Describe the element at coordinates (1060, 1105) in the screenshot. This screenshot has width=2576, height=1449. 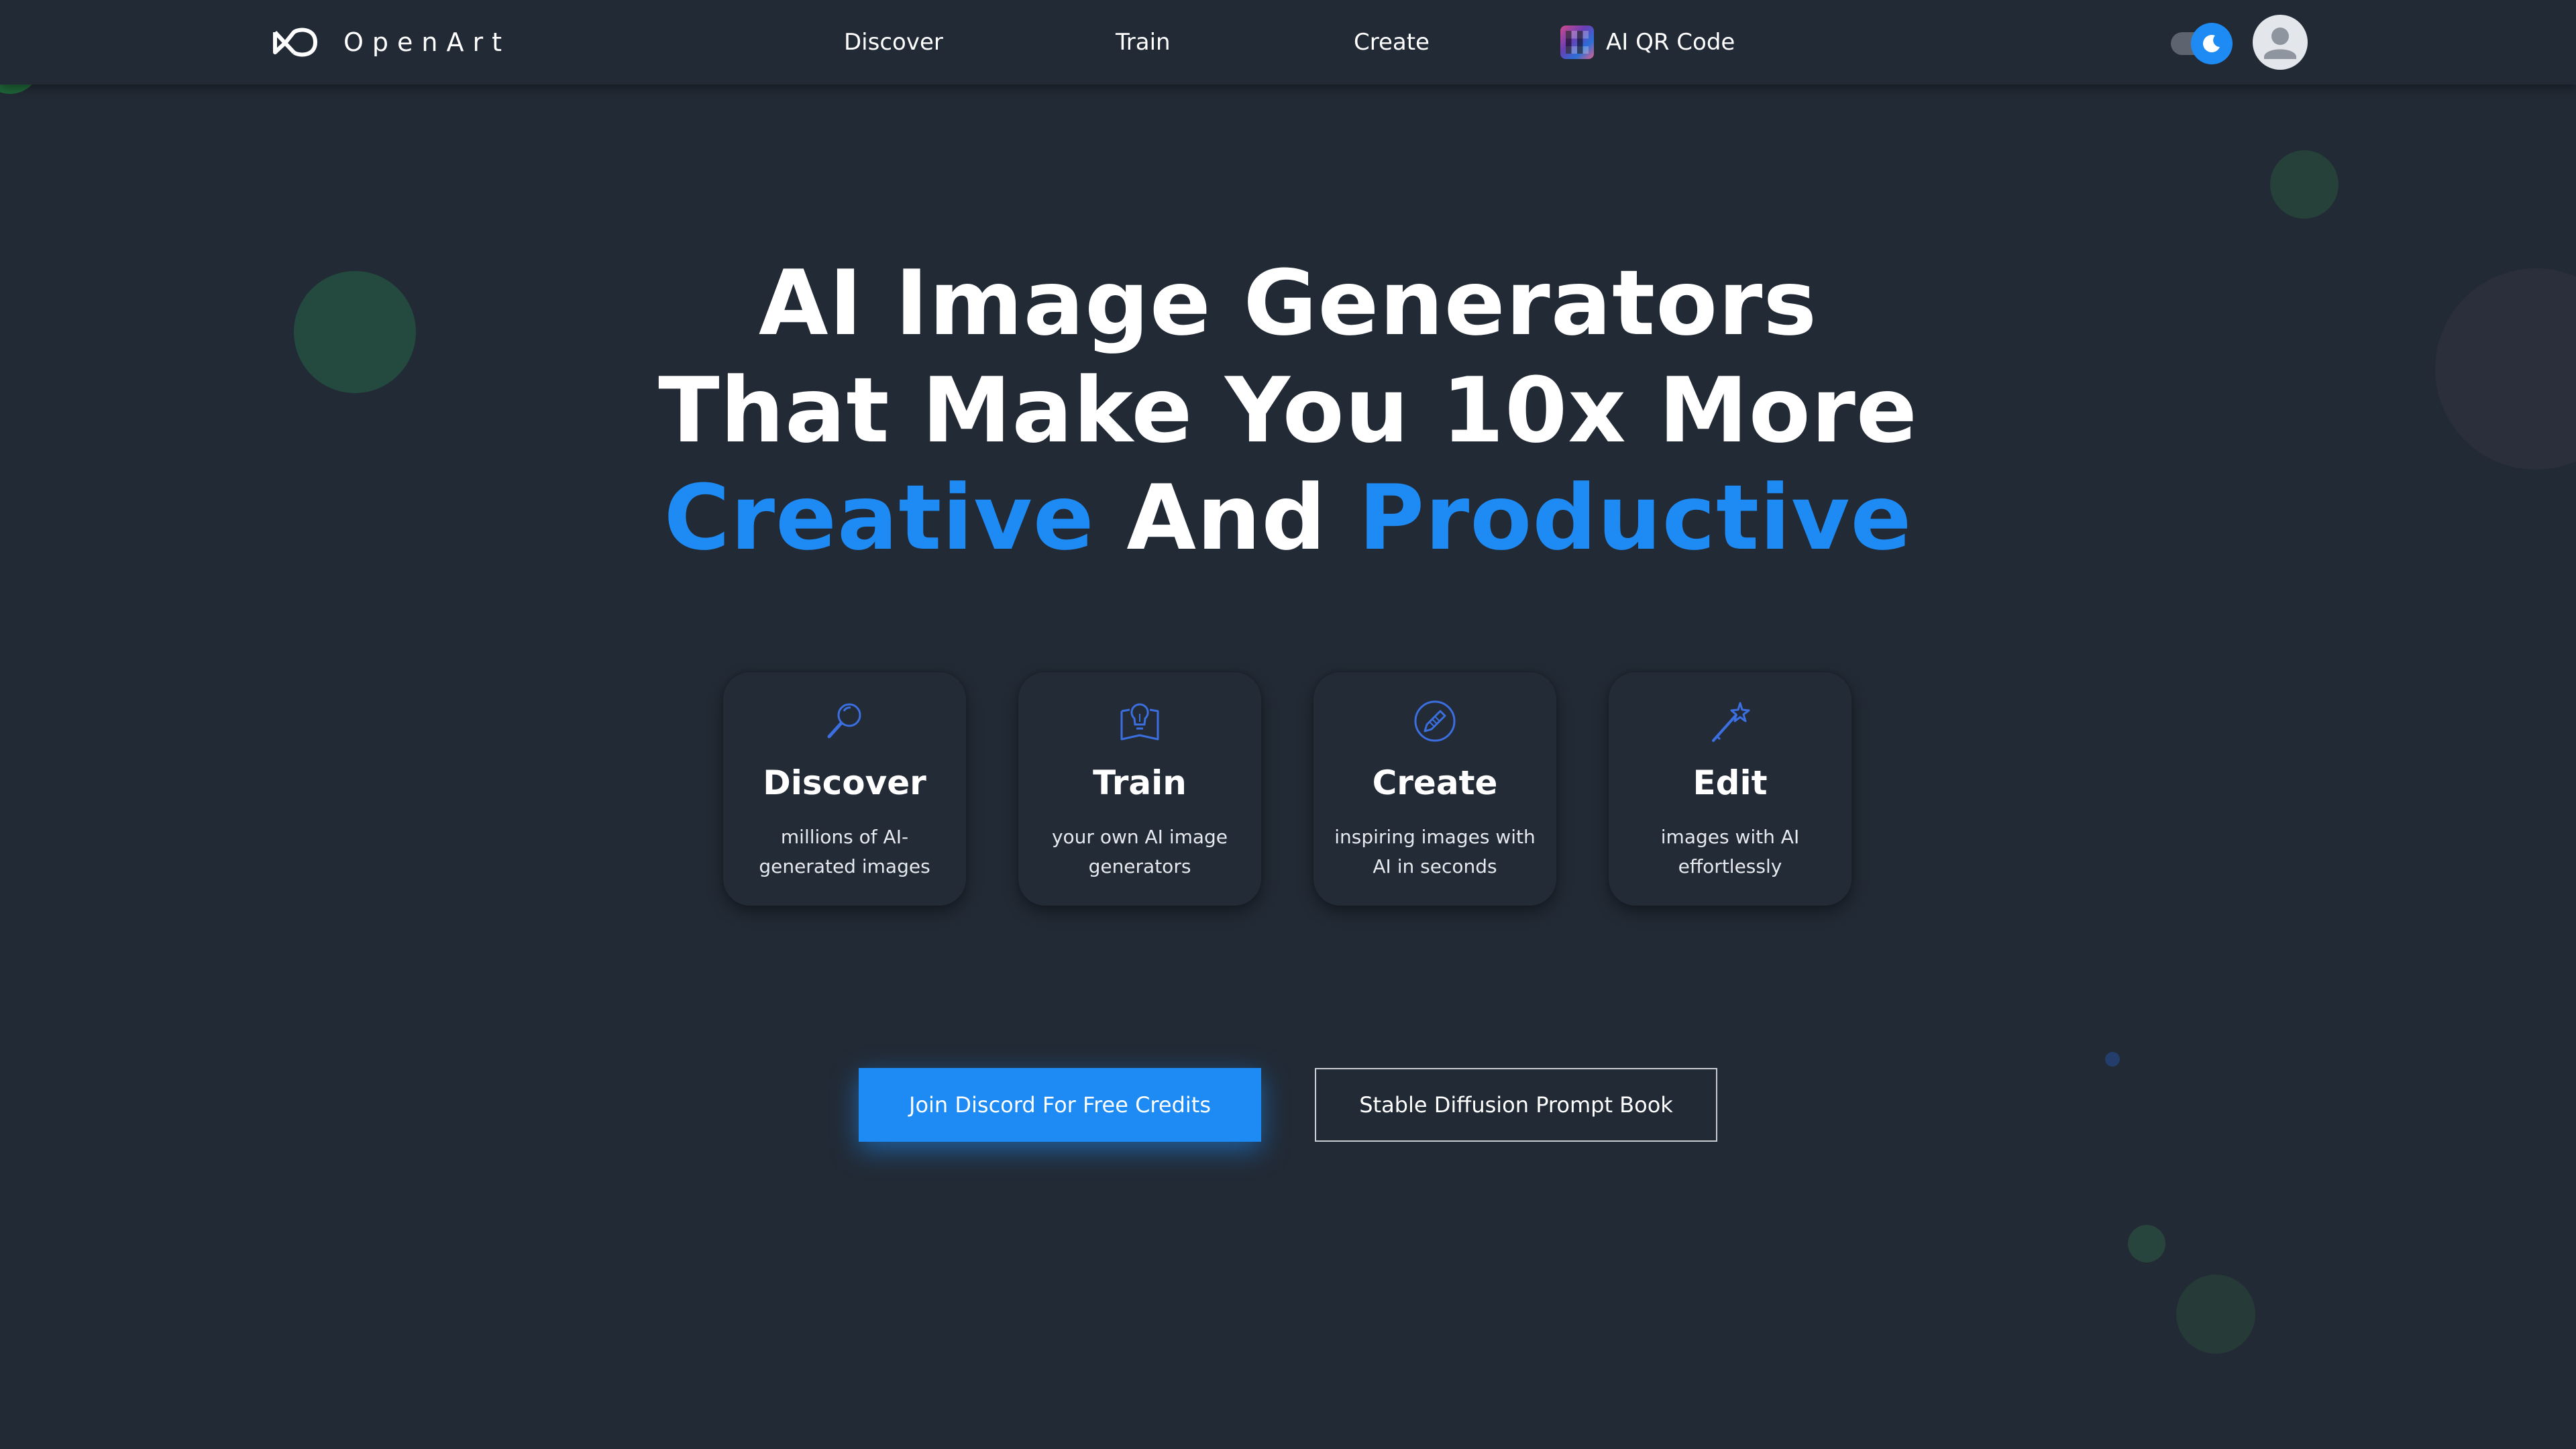
I see `join-discord-button: Join Discord For Free Credits` at that location.